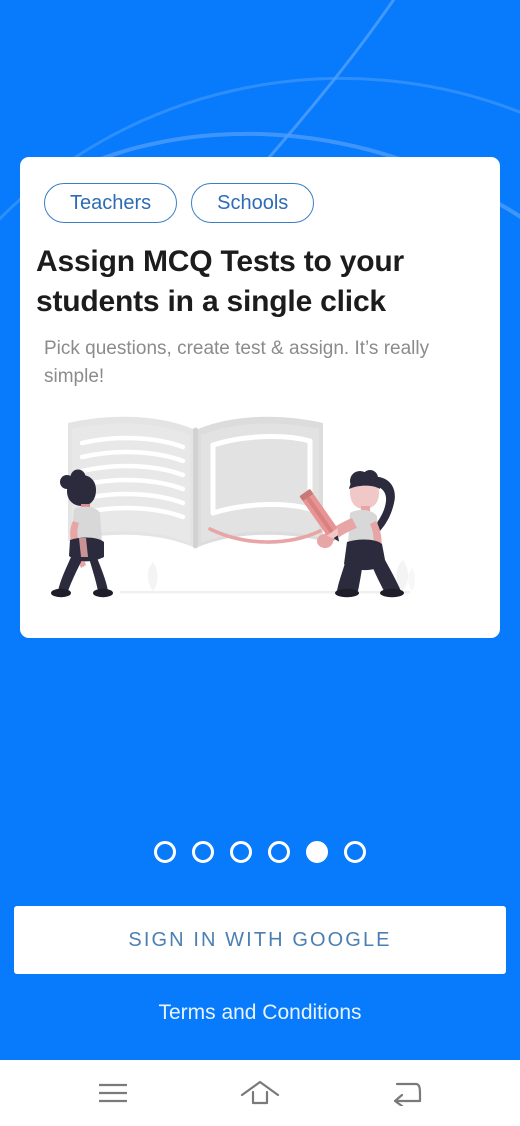  What do you see at coordinates (111, 203) in the screenshot?
I see `pill-teachers: Teachers` at bounding box center [111, 203].